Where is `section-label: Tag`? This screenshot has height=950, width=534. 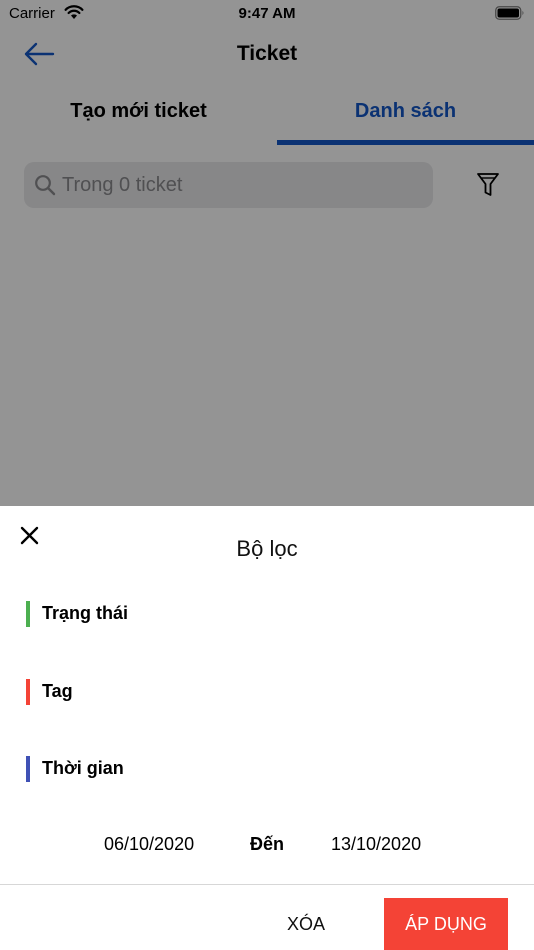
section-label: Tag is located at coordinates (57, 691).